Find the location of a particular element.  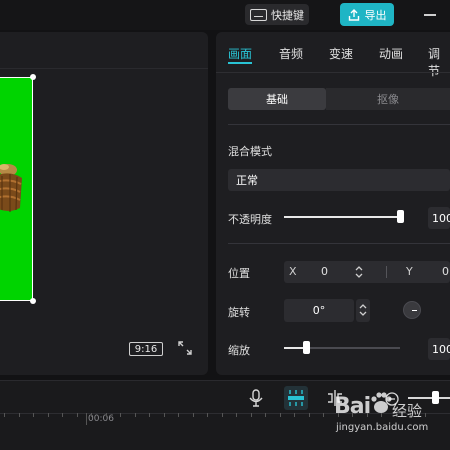

tab-picture: 画面 is located at coordinates (240, 53).